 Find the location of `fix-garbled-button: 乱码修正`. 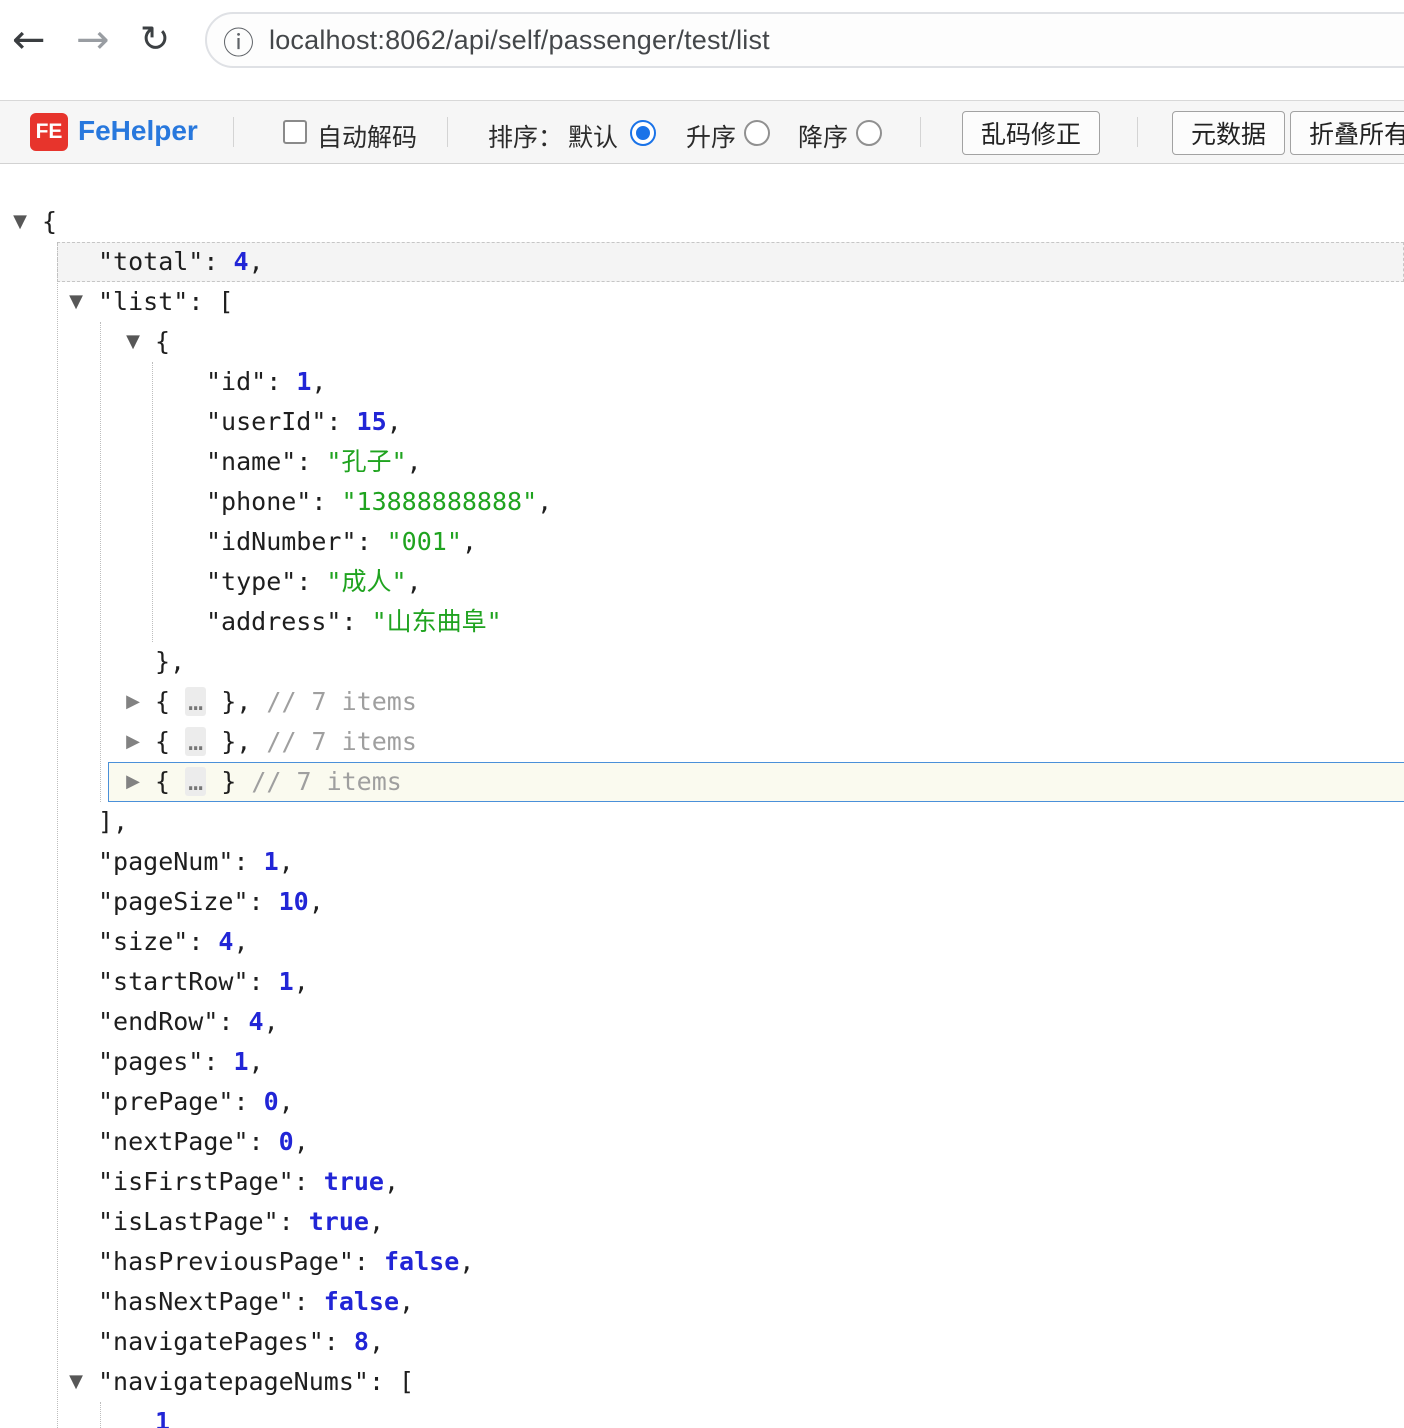

fix-garbled-button: 乱码修正 is located at coordinates (1031, 133).